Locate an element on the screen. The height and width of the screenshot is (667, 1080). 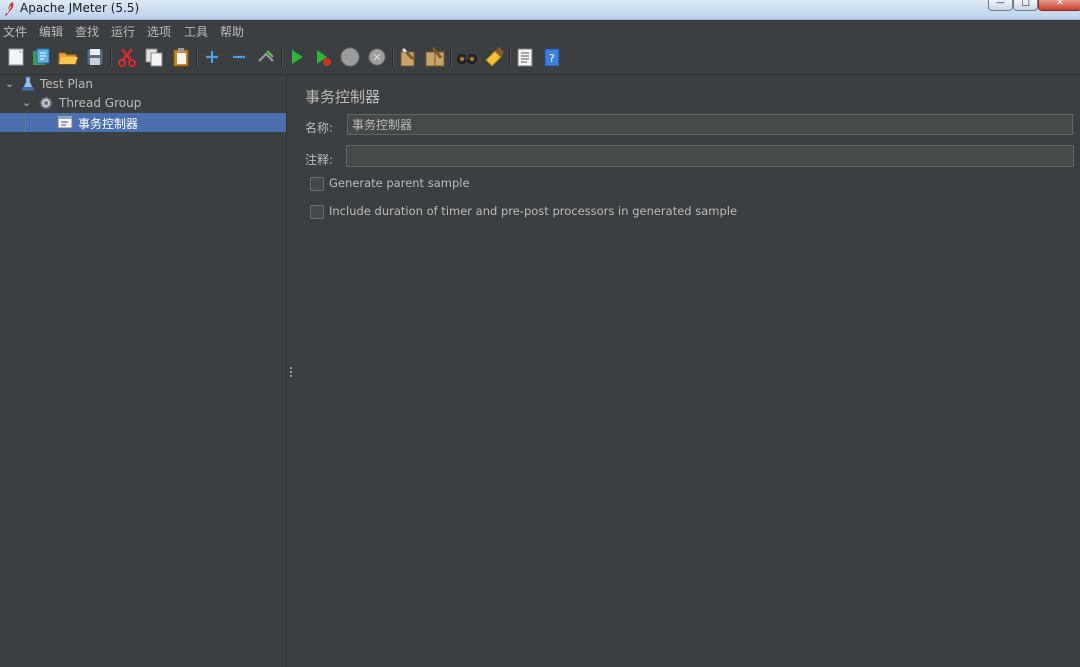
name-field is located at coordinates (710, 124).